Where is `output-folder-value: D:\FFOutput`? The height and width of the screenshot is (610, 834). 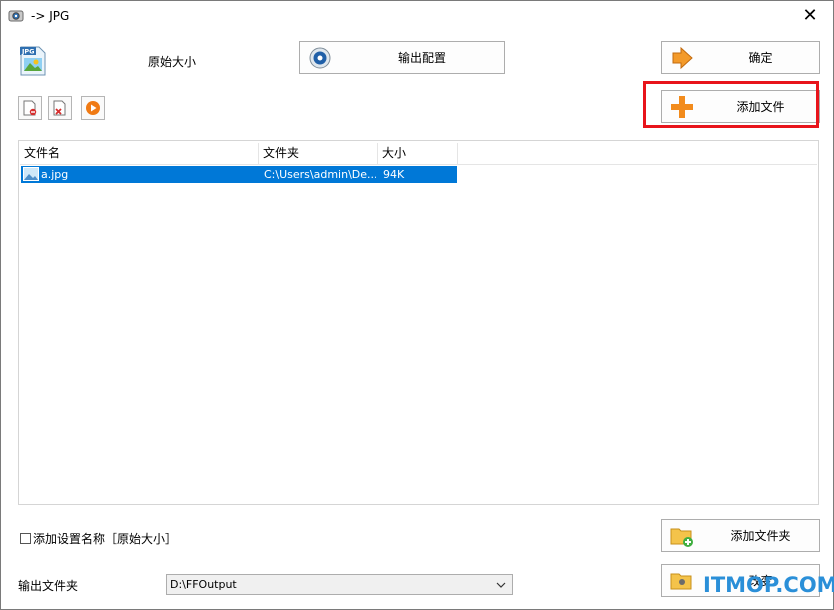
output-folder-value: D:\FFOutput is located at coordinates (203, 584).